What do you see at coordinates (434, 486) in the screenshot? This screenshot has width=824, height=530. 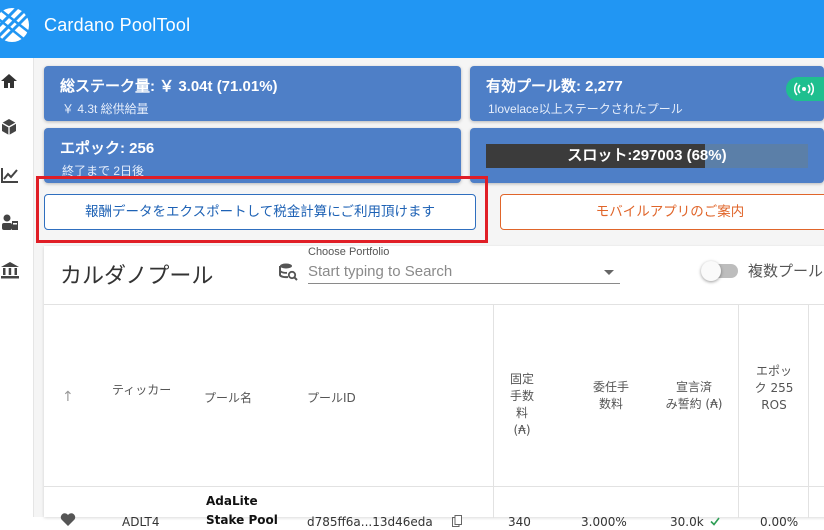 I see `header-row-divider` at bounding box center [434, 486].